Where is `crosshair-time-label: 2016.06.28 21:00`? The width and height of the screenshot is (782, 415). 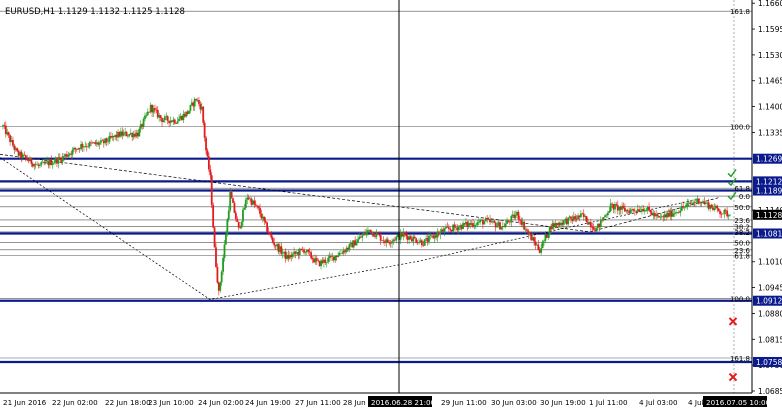
crosshair-time-label: 2016.06.28 21:00 is located at coordinates (403, 402).